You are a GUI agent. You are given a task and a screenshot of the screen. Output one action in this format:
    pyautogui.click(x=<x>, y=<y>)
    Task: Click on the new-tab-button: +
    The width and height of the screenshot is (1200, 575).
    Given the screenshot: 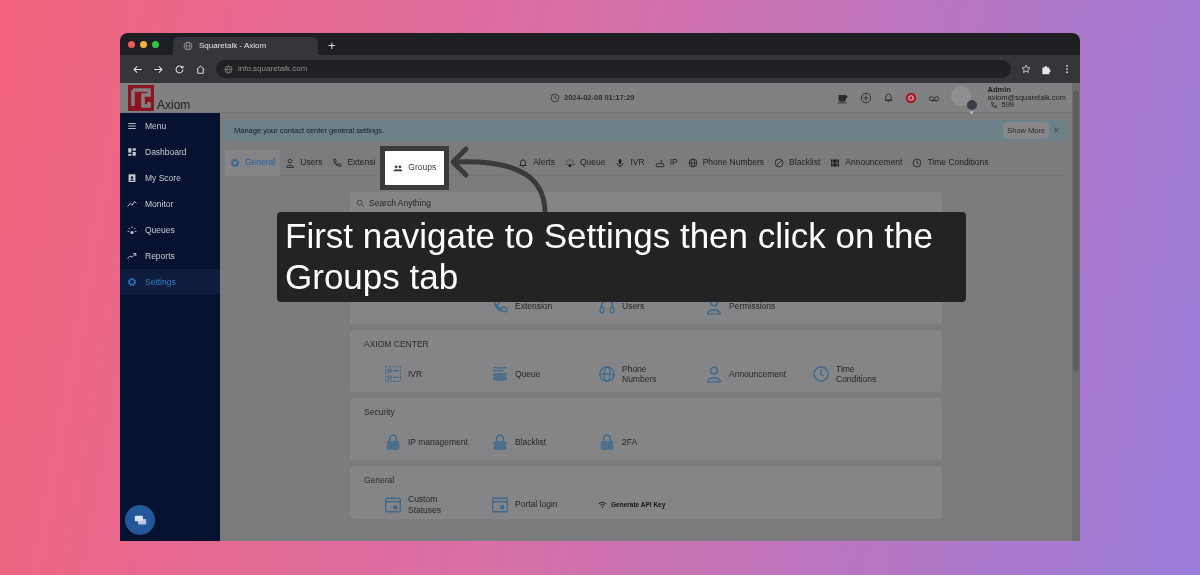 What is the action you would take?
    pyautogui.click(x=332, y=46)
    